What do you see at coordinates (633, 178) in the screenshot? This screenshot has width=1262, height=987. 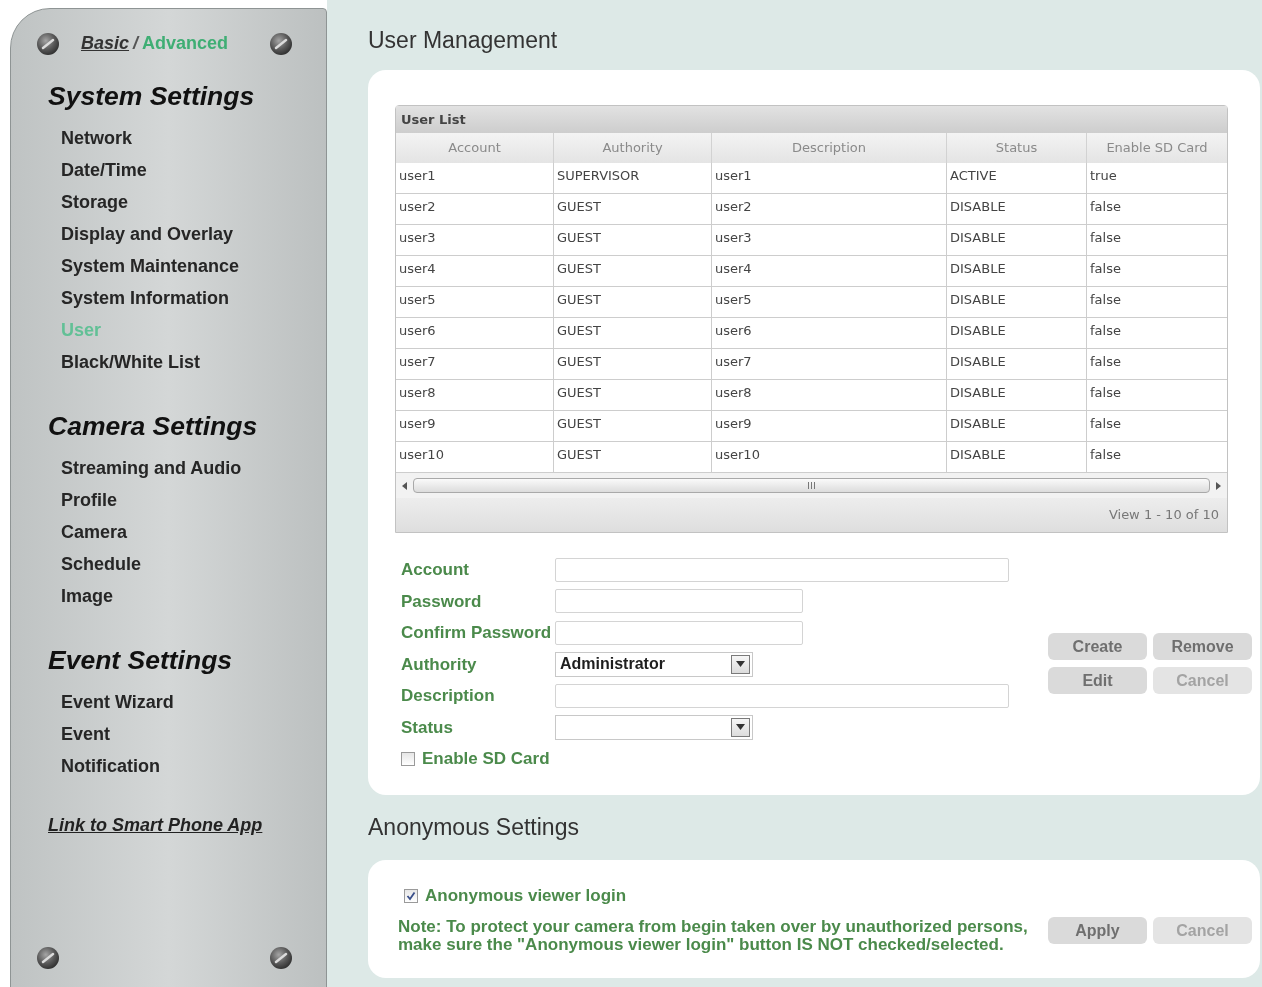 I see `table-cell: SUPERVISOR` at bounding box center [633, 178].